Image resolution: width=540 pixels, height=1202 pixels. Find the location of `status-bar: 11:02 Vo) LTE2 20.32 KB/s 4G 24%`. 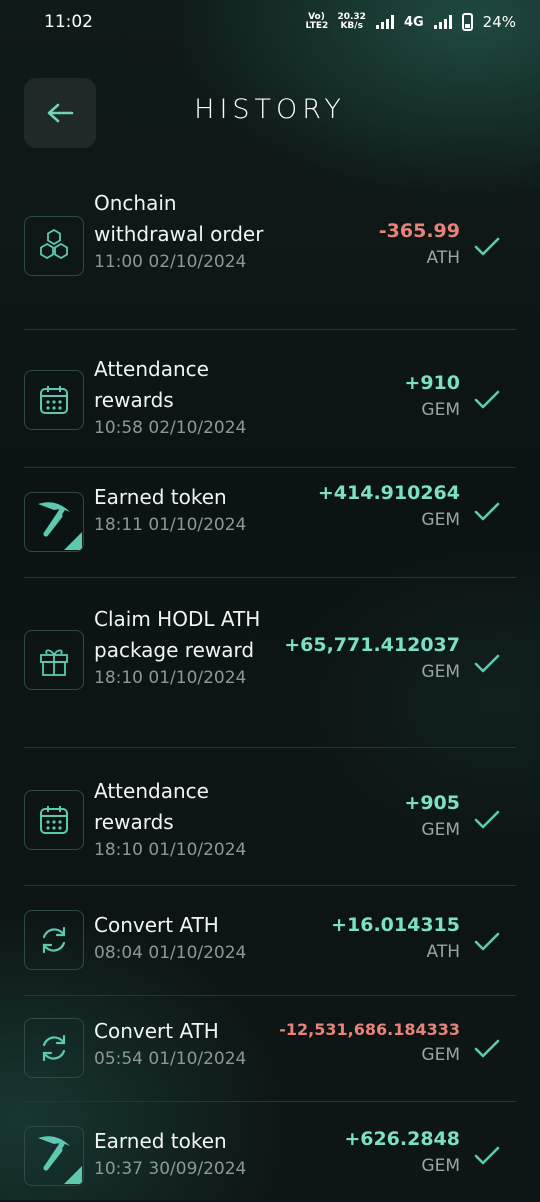

status-bar: 11:02 Vo) LTE2 20.32 KB/s 4G 24% is located at coordinates (270, 22).